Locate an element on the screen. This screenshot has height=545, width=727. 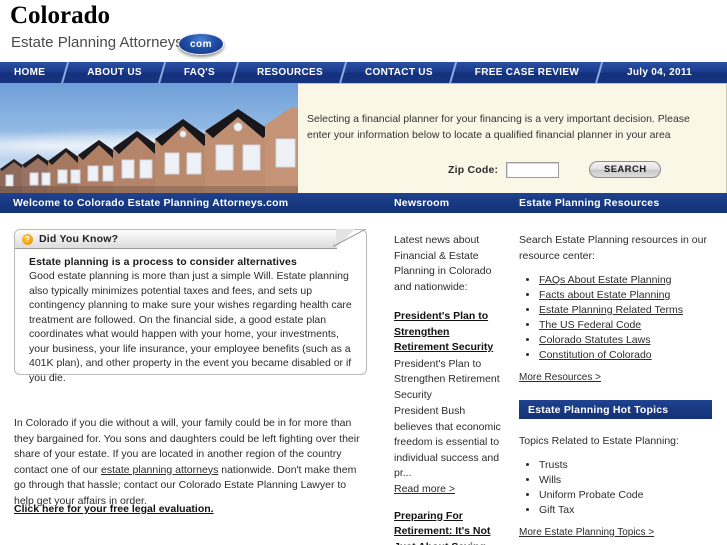
list-item: Wills is located at coordinates (629, 480).